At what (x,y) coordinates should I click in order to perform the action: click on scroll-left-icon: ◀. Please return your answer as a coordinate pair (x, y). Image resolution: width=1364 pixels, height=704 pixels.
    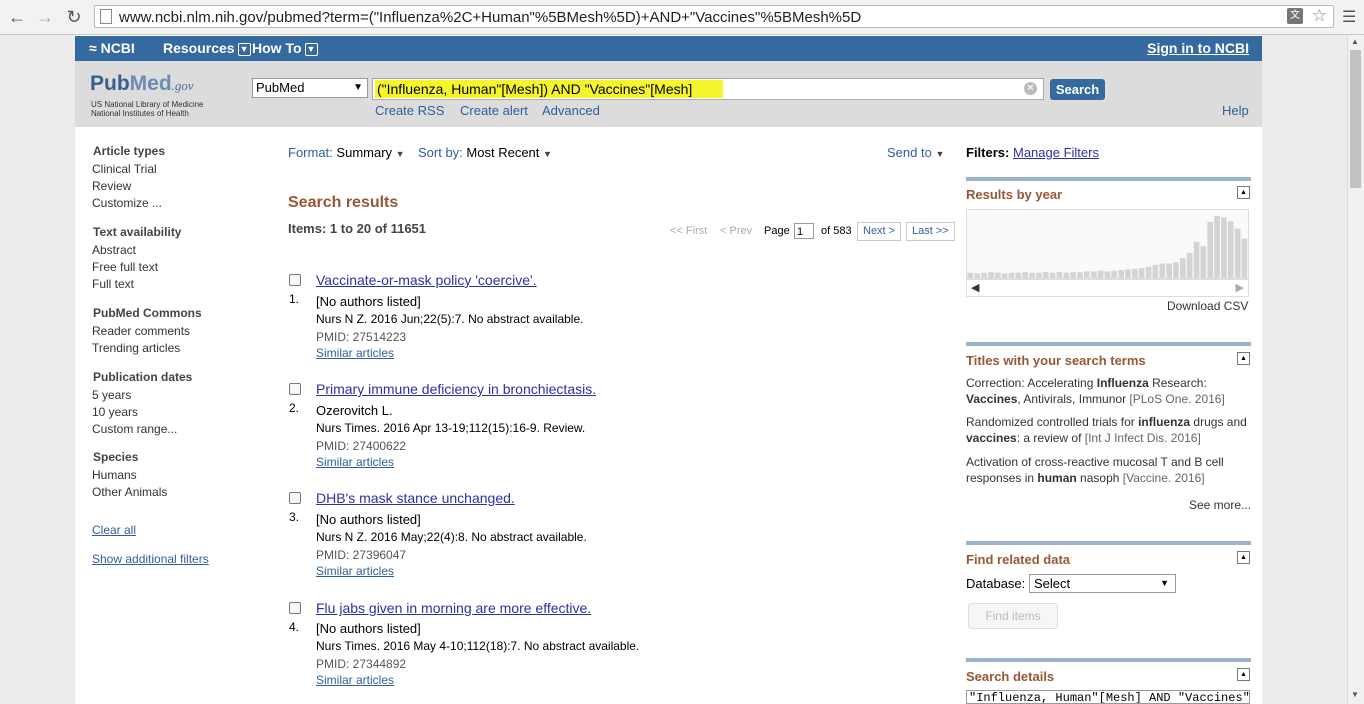
    Looking at the image, I should click on (975, 287).